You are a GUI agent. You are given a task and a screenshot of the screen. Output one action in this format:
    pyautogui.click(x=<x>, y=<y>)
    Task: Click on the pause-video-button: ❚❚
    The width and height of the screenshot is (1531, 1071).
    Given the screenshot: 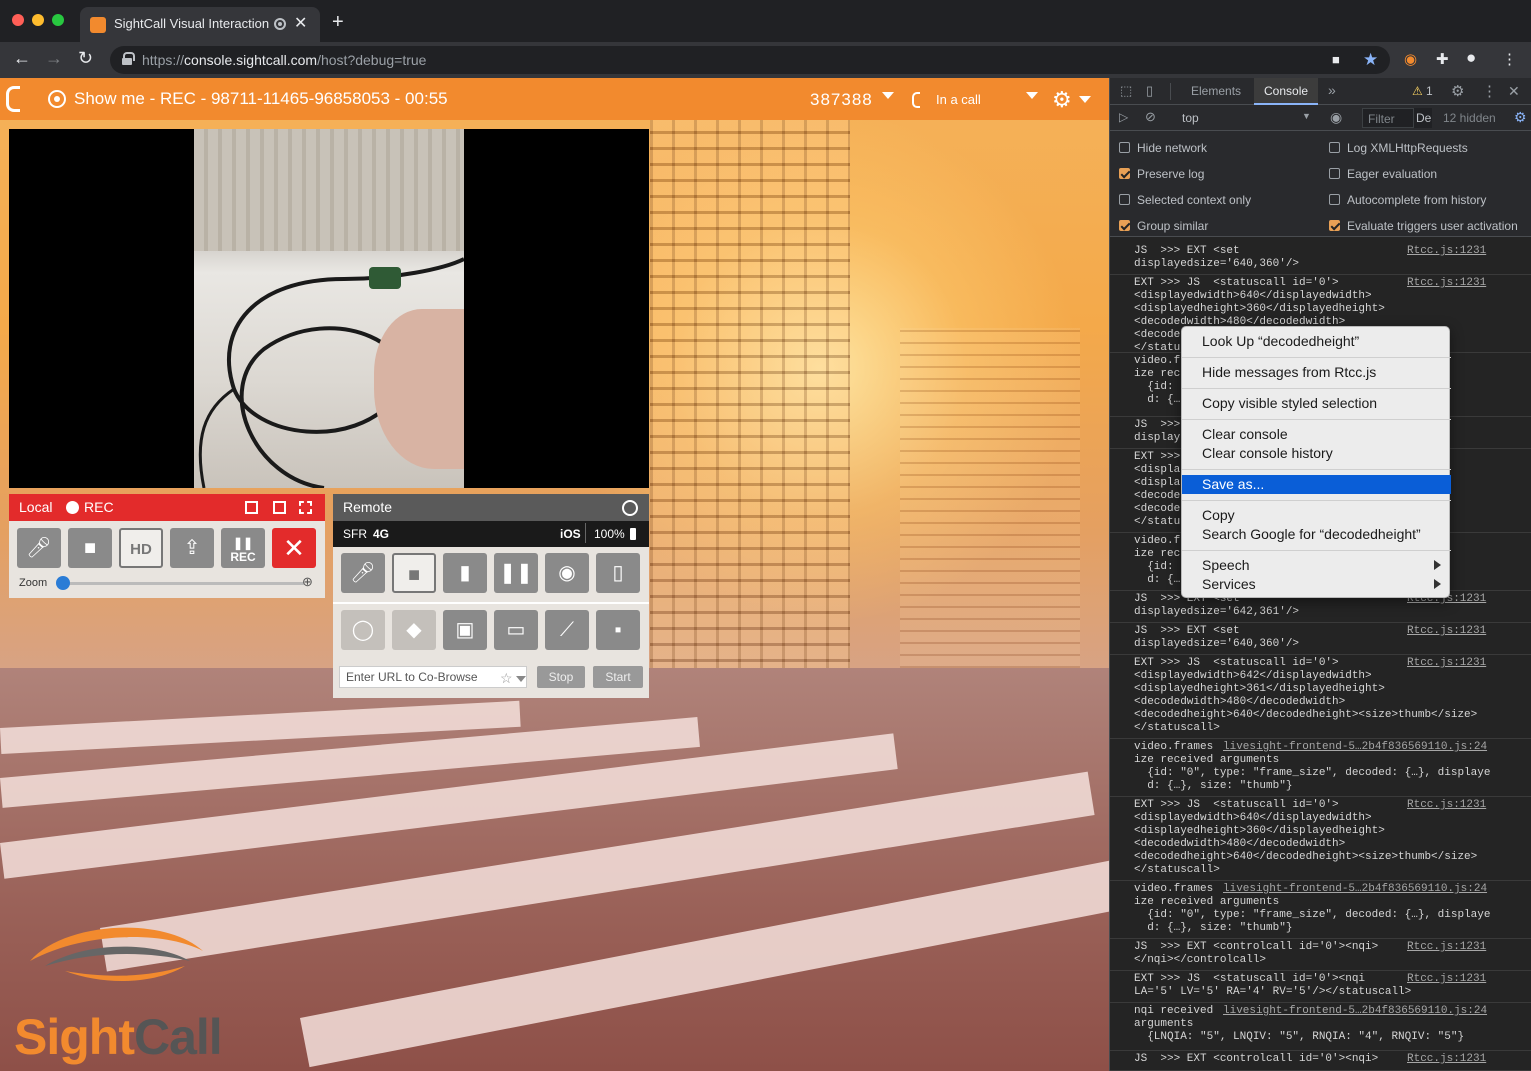 What is the action you would take?
    pyautogui.click(x=516, y=573)
    